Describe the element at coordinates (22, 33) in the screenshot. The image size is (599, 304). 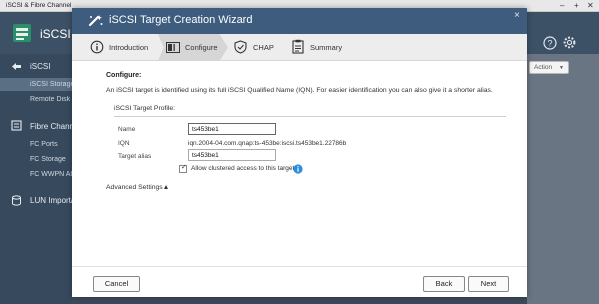
I see `storage-logo-icon` at that location.